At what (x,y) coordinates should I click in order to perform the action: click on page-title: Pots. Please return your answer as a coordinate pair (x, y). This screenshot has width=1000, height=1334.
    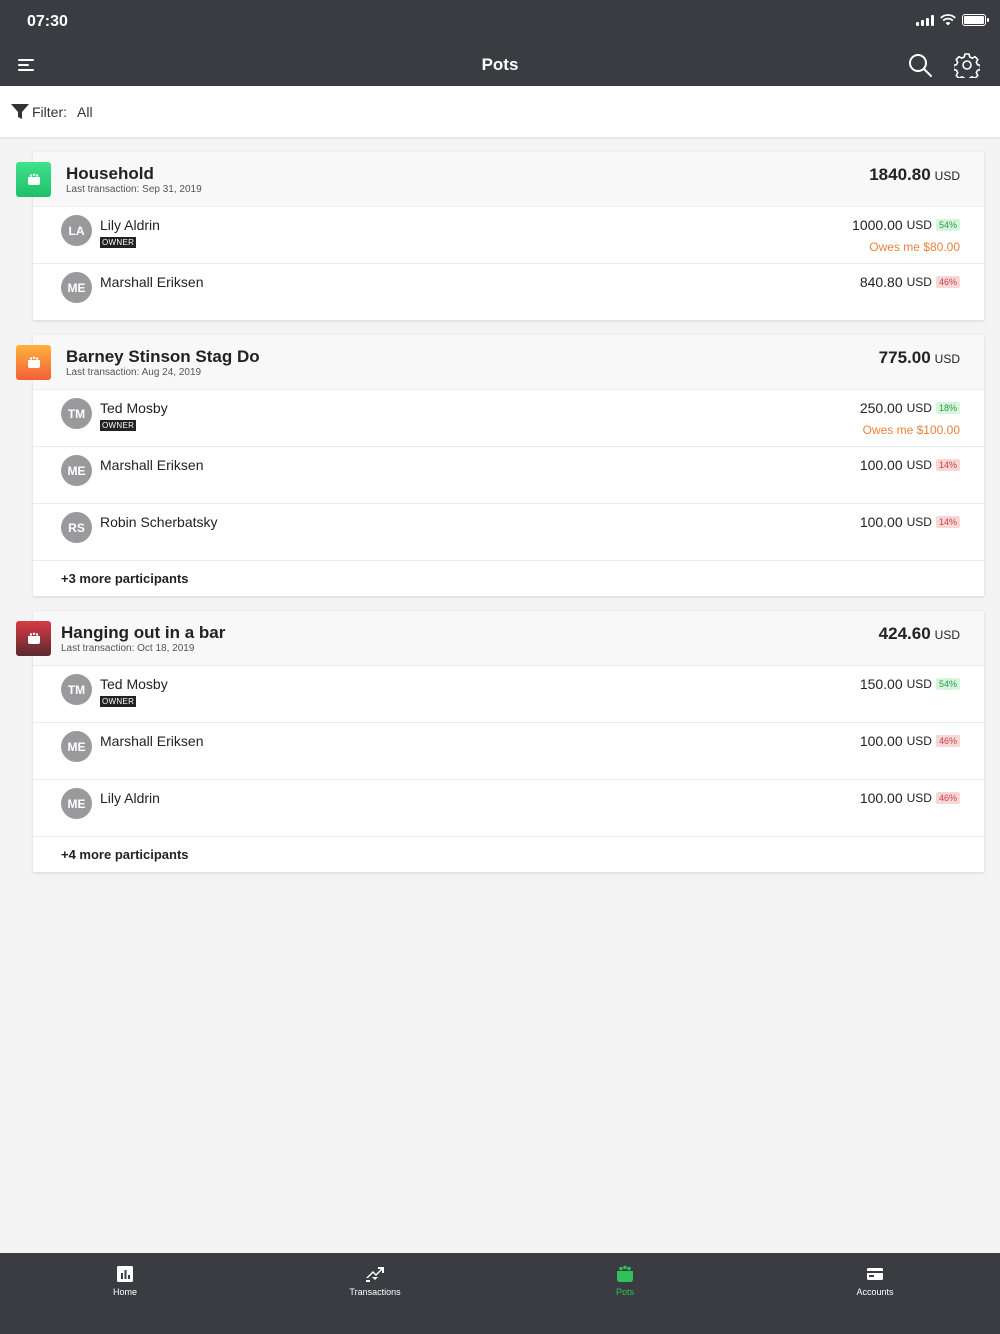
    Looking at the image, I should click on (500, 64).